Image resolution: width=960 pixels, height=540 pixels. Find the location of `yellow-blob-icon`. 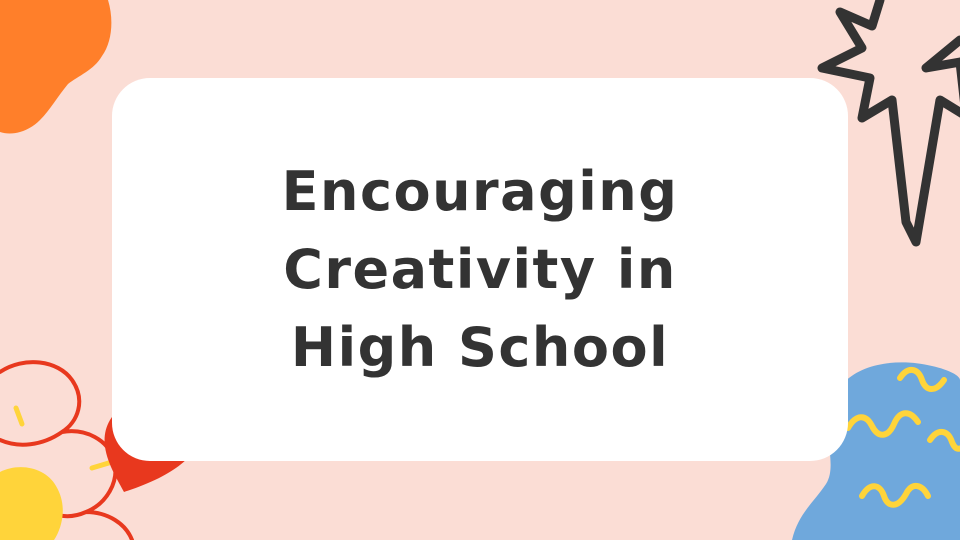

yellow-blob-icon is located at coordinates (31, 503).